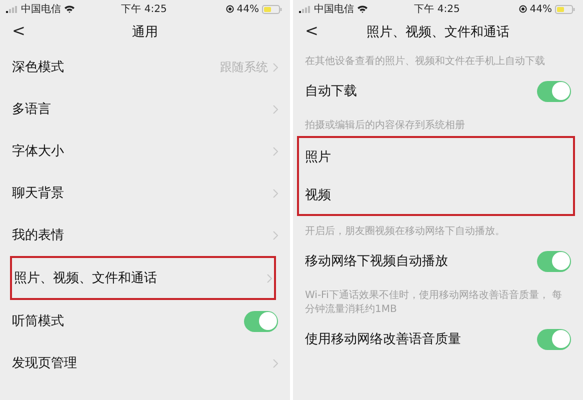 The image size is (583, 400). I want to click on settings-row: 字体大小, so click(145, 151).